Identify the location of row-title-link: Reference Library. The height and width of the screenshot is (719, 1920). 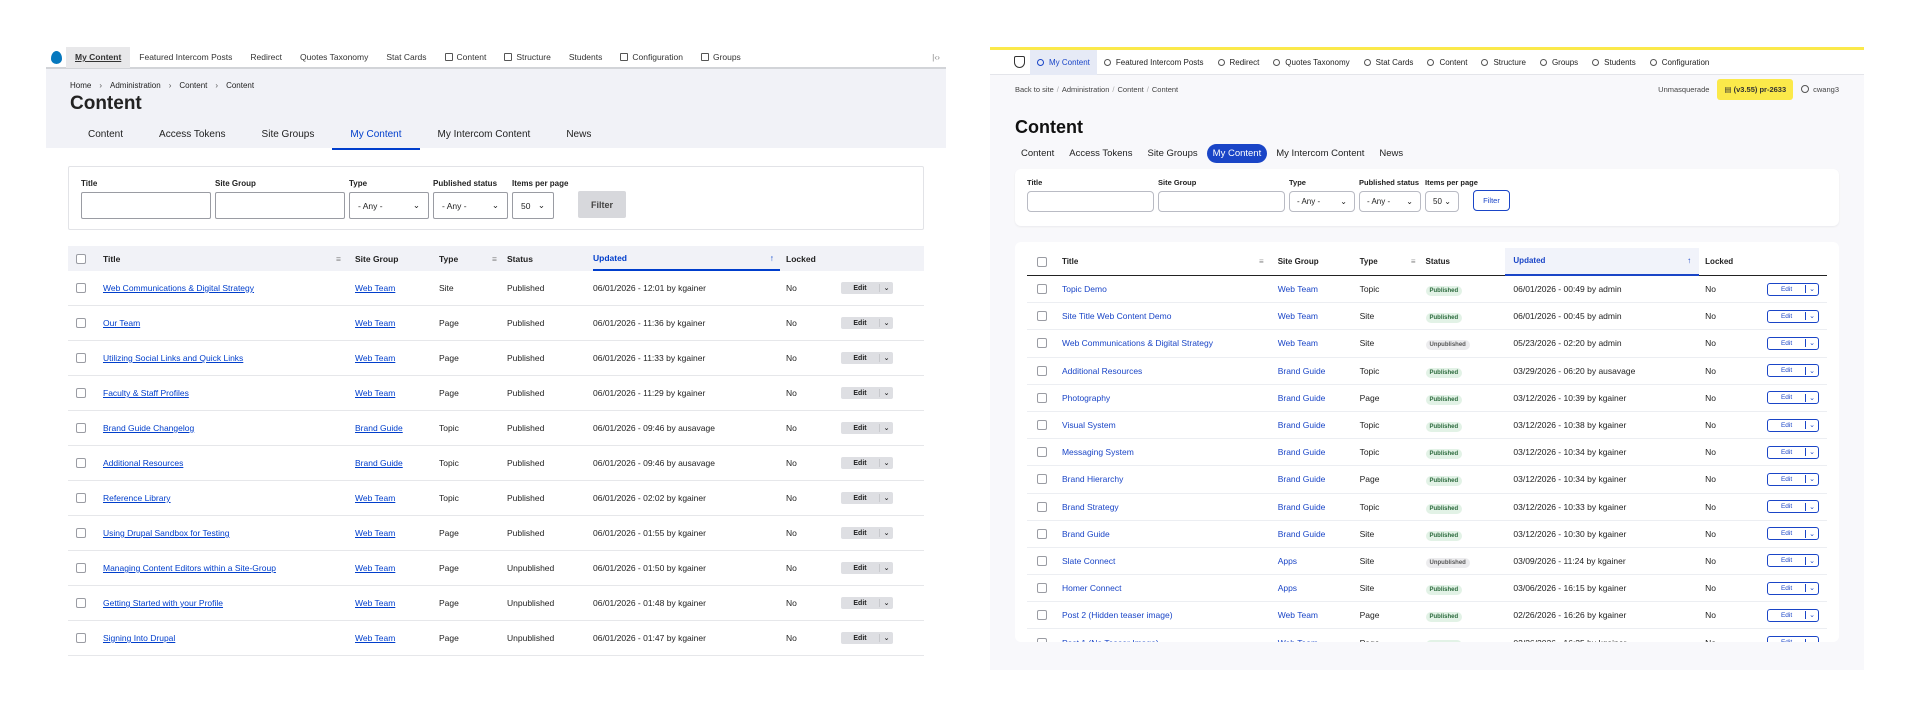
(137, 498).